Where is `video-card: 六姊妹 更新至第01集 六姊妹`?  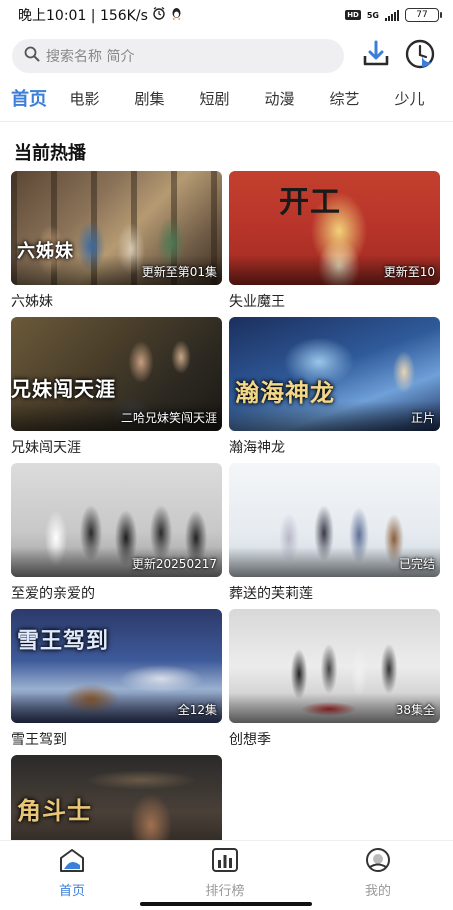 video-card: 六姊妹 更新至第01集 六姊妹 is located at coordinates (116, 241).